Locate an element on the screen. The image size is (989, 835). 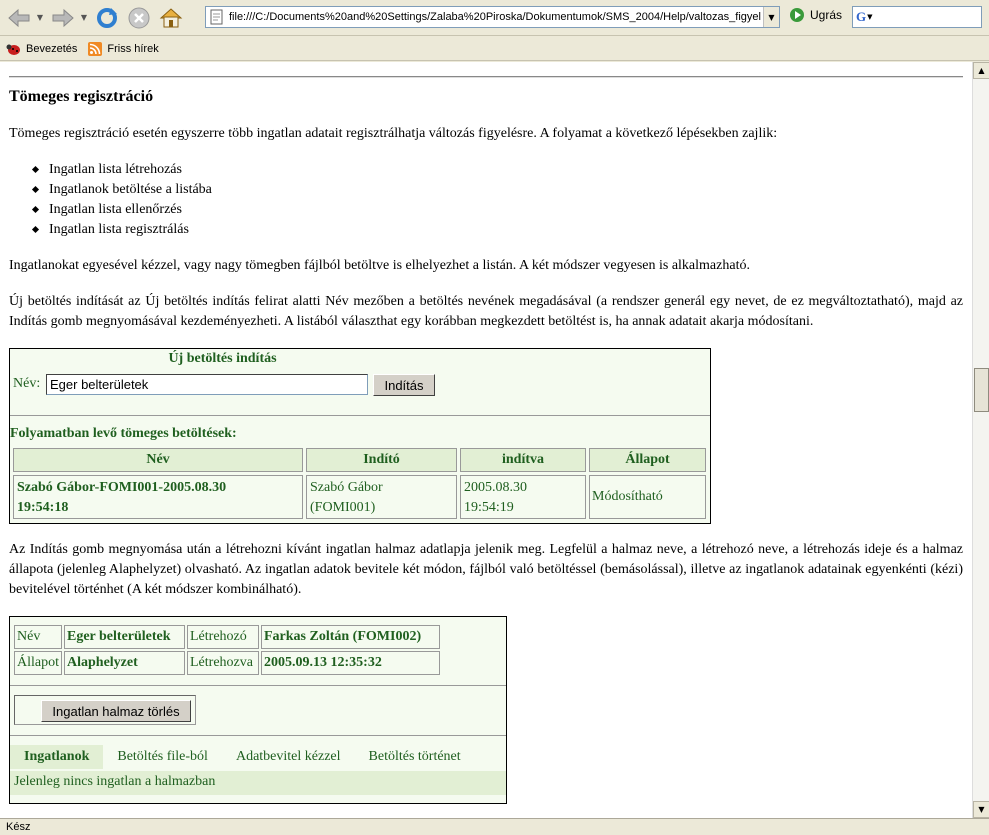
scroll-thumb is located at coordinates (981, 390).